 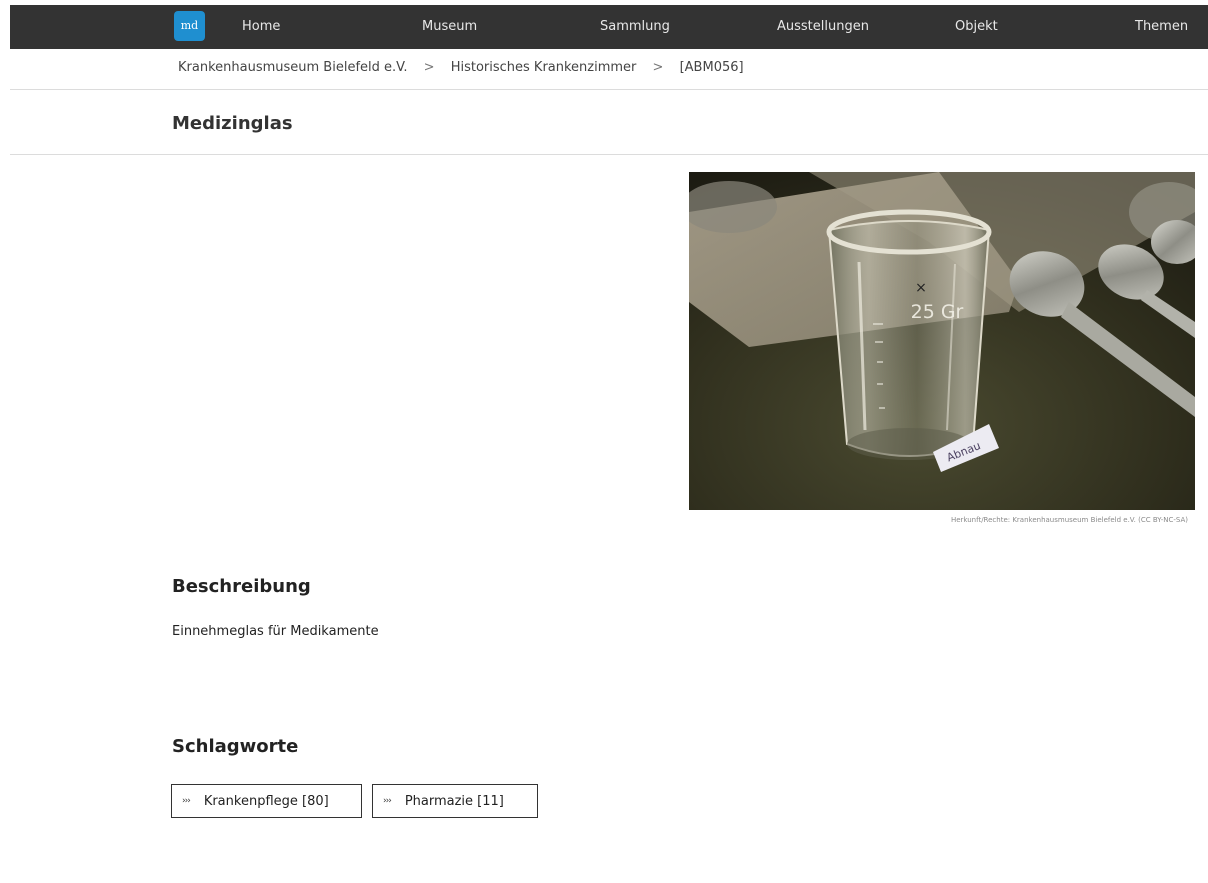 I want to click on breadcrumb-item-object-id: [ABM056], so click(x=711, y=67).